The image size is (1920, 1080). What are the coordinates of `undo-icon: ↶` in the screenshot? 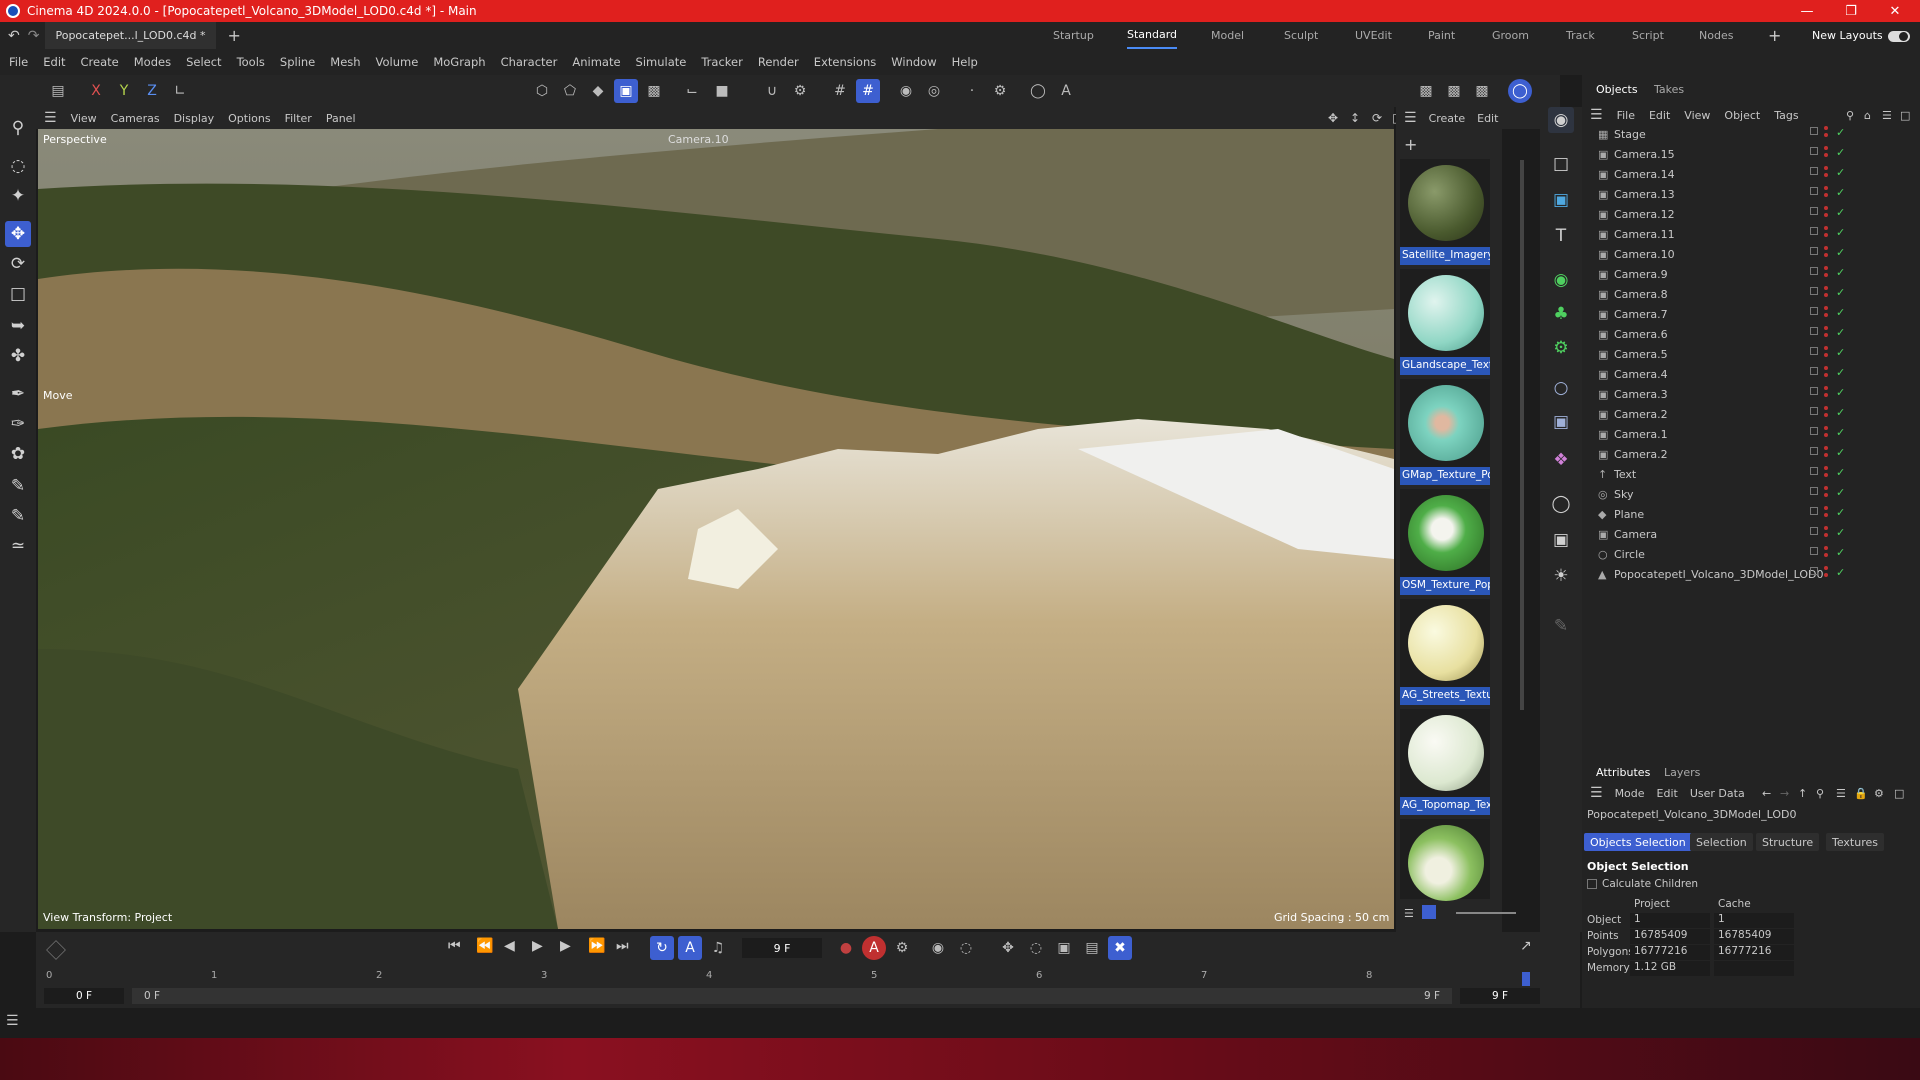 It's located at (14, 36).